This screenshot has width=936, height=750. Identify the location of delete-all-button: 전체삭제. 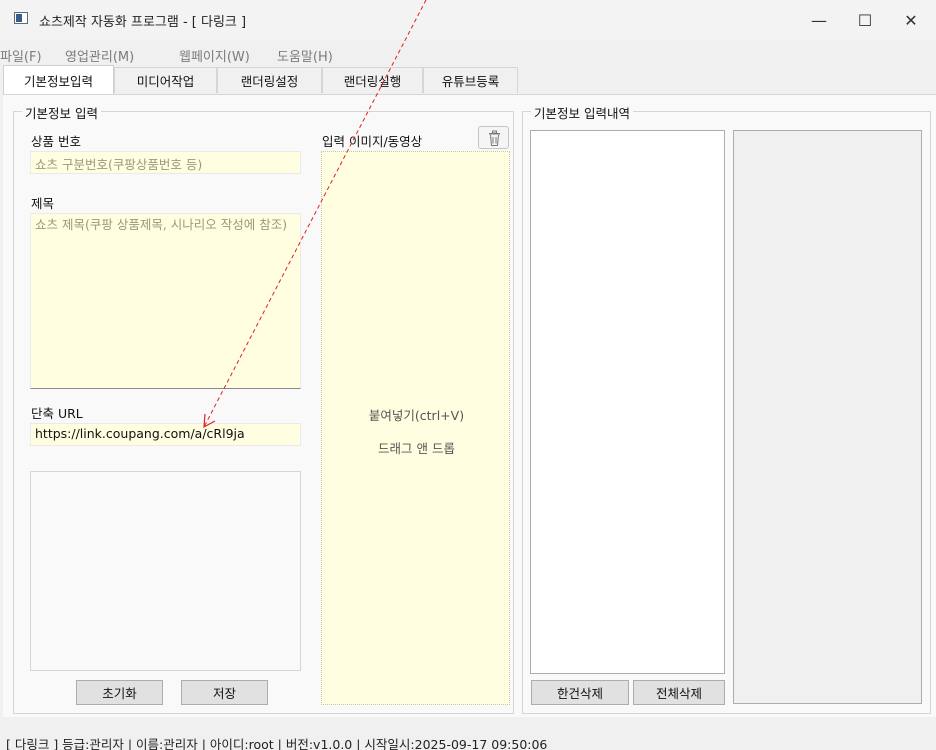
(679, 692).